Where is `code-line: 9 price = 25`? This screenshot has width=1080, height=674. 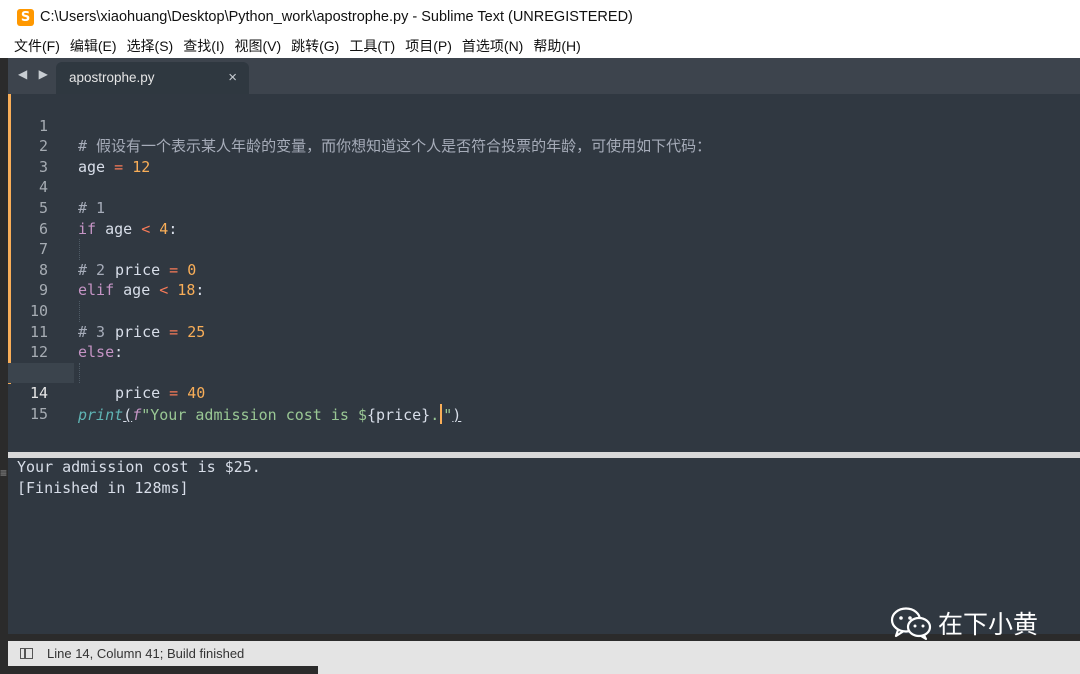
code-line: 9 price = 25 is located at coordinates (544, 300).